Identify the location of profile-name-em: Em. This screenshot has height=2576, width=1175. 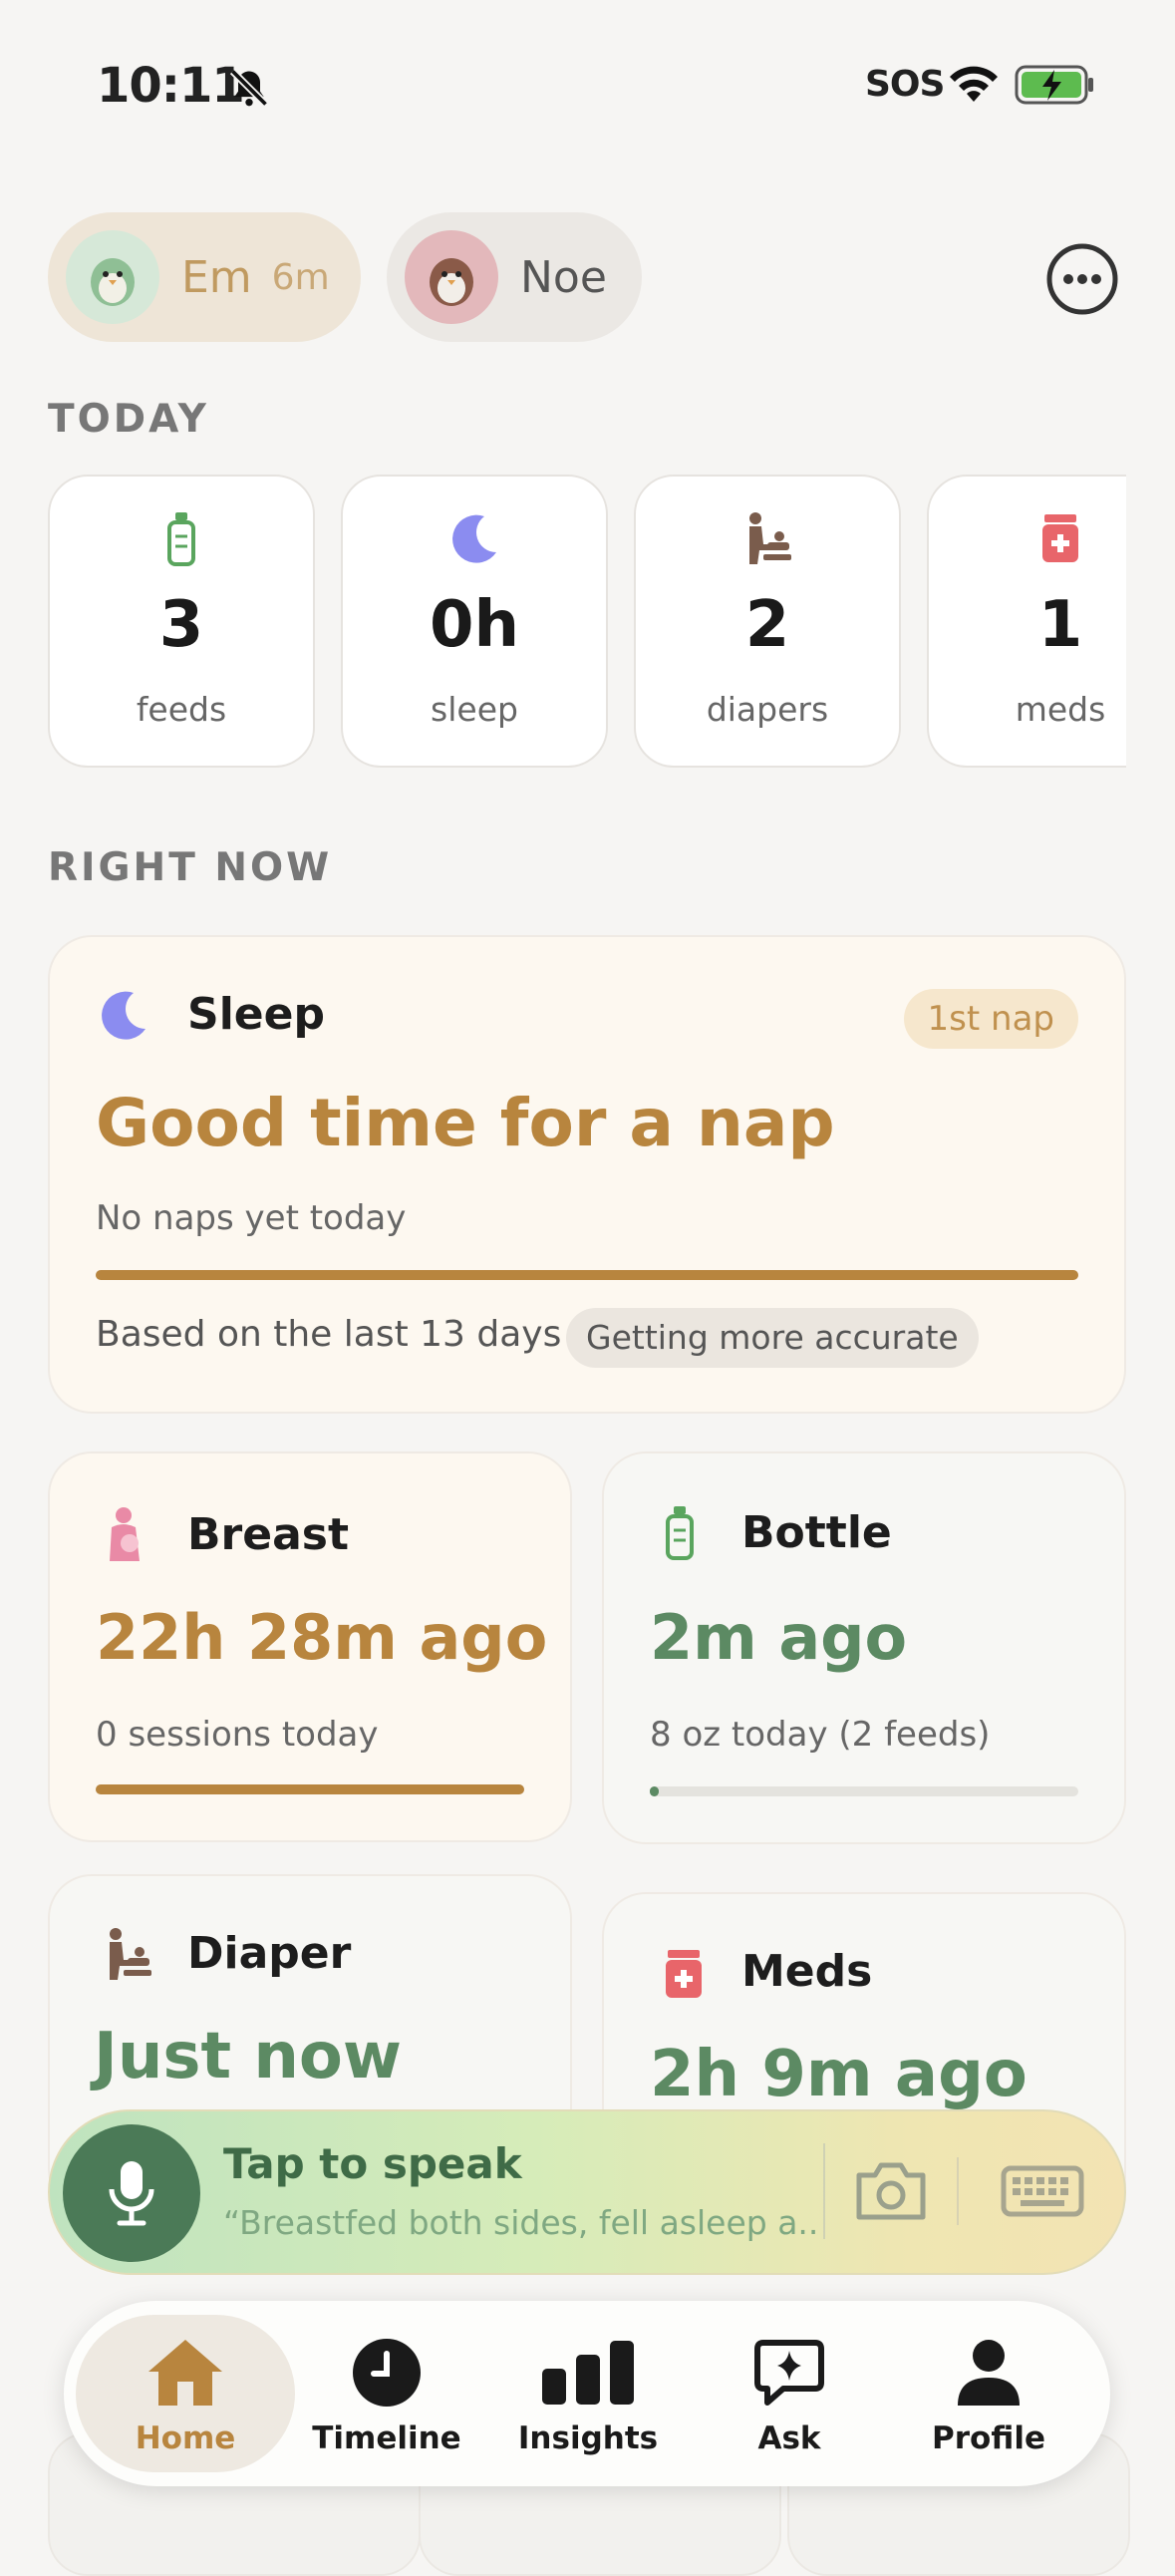
(216, 277).